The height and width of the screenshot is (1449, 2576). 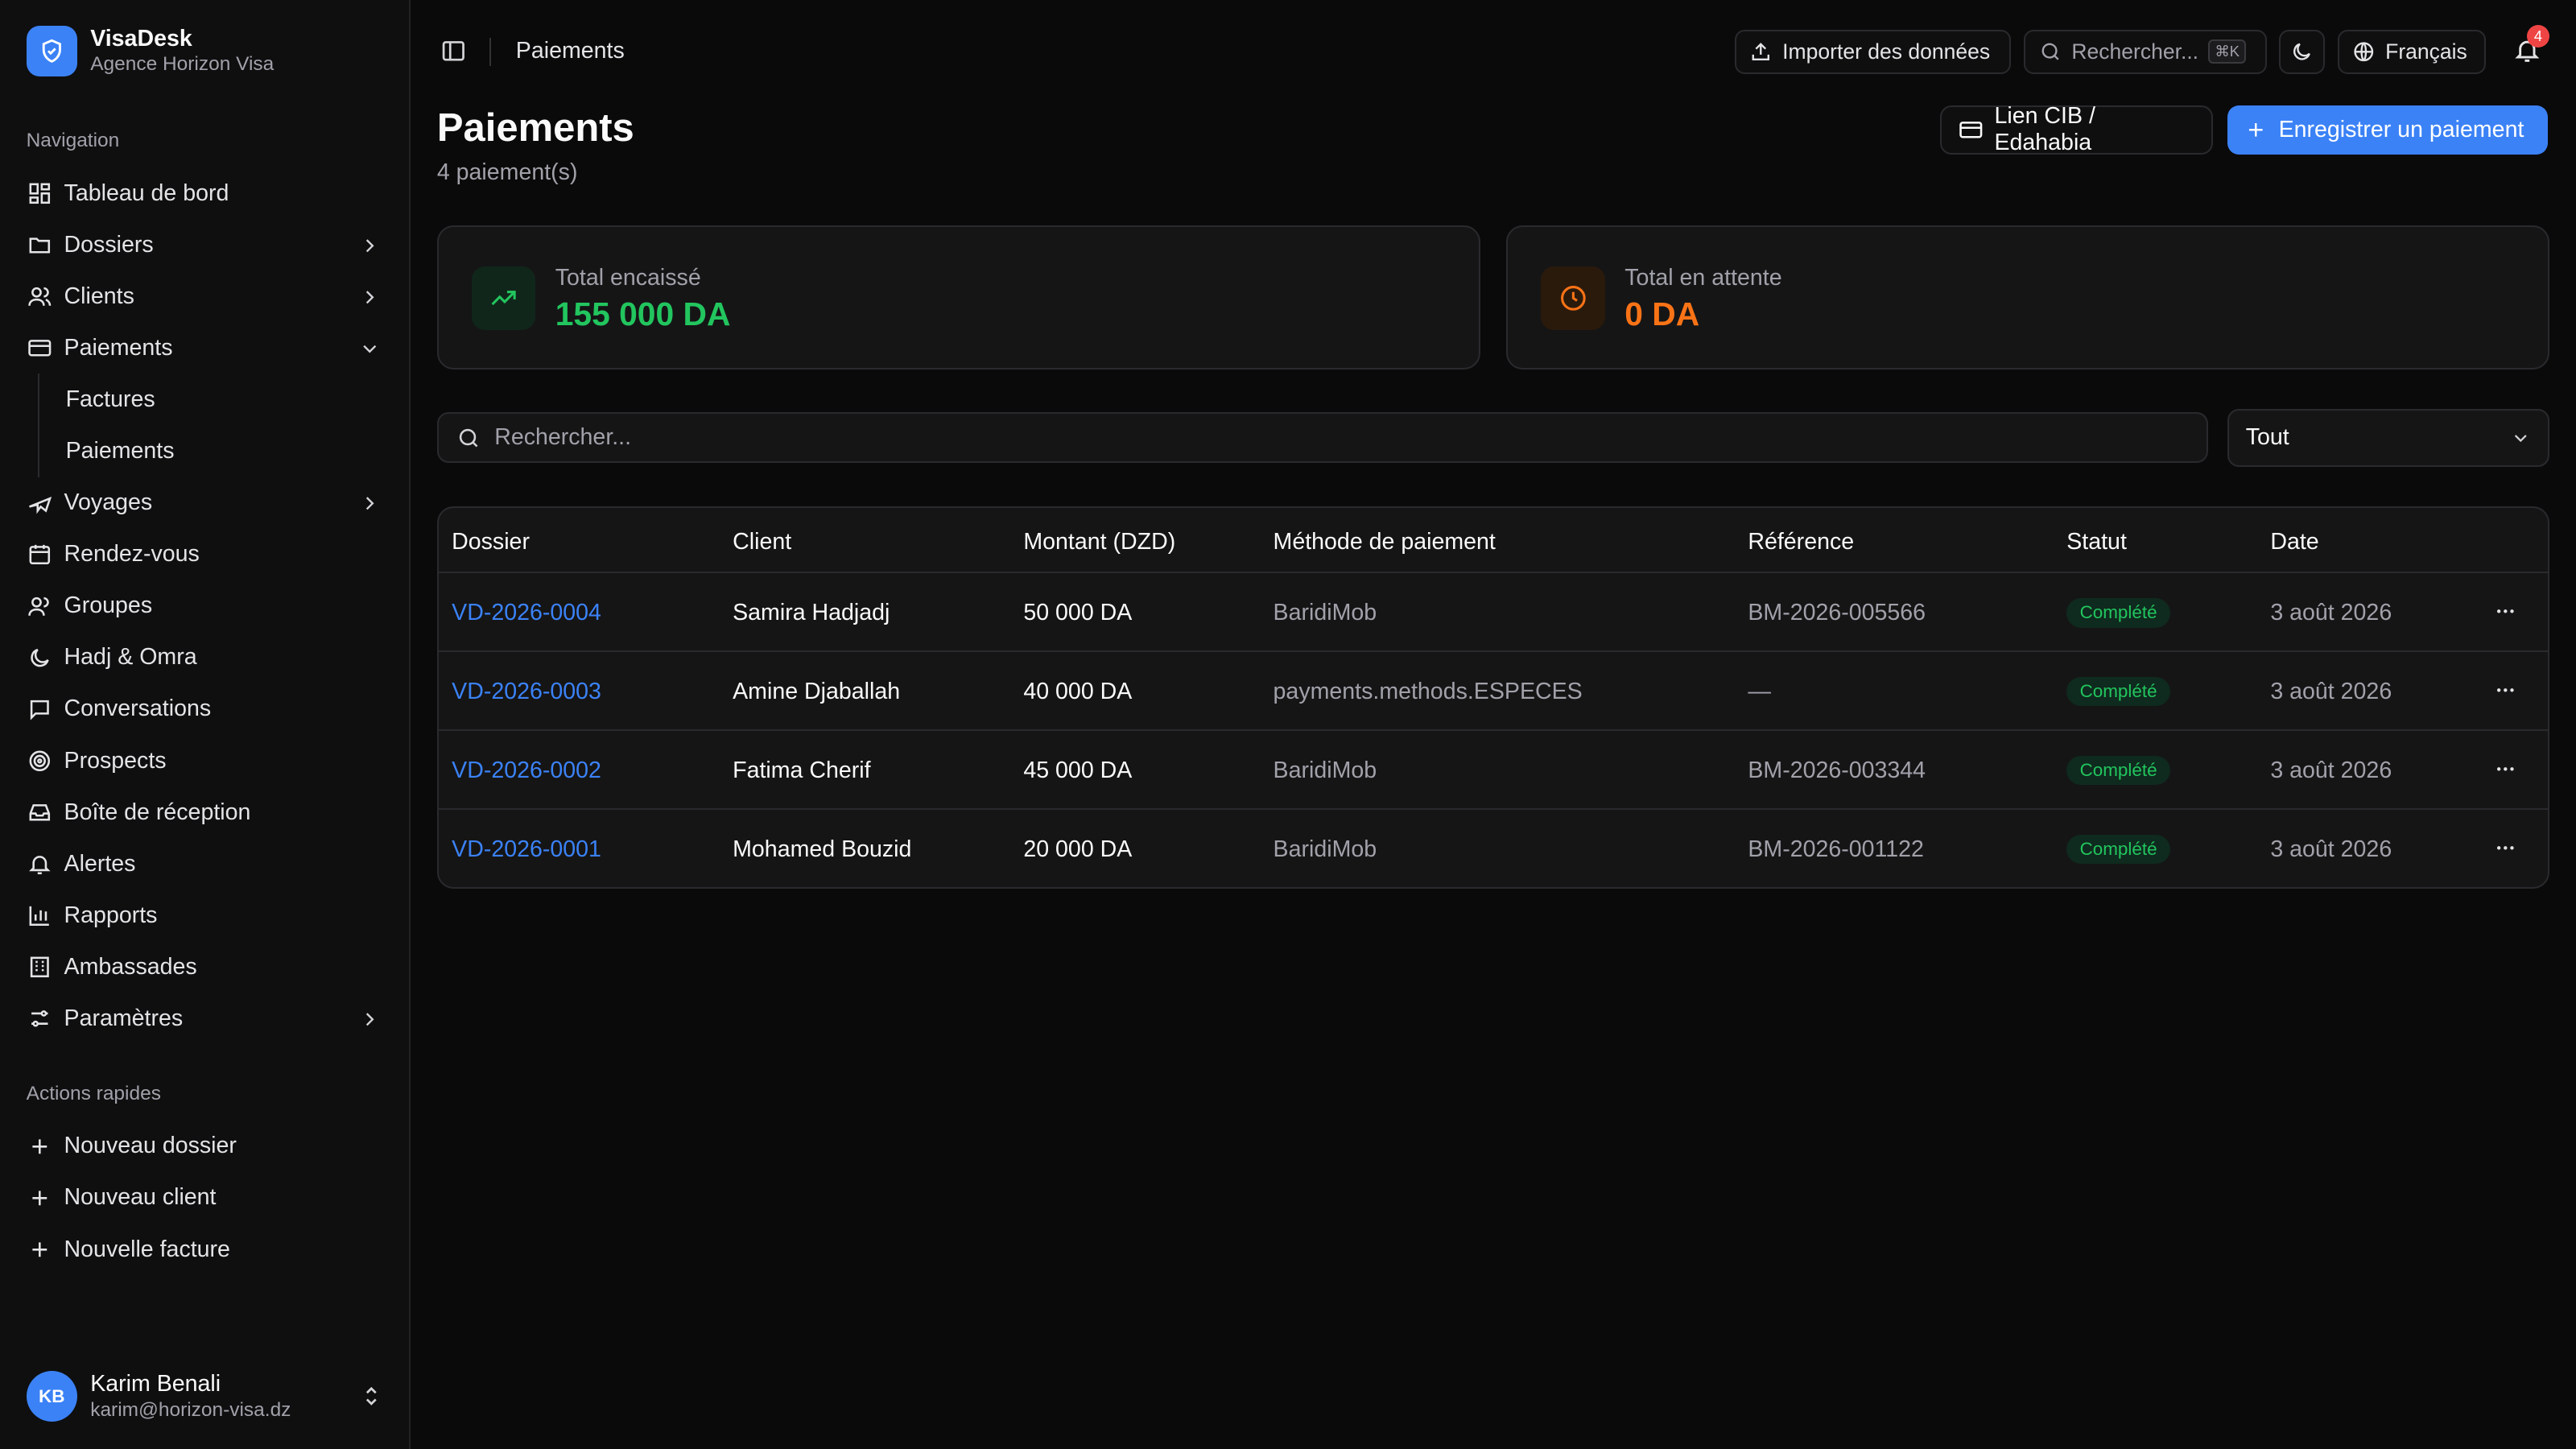 What do you see at coordinates (205, 554) in the screenshot?
I see `sidebar-item-rendez-vous: Rendez-vous` at bounding box center [205, 554].